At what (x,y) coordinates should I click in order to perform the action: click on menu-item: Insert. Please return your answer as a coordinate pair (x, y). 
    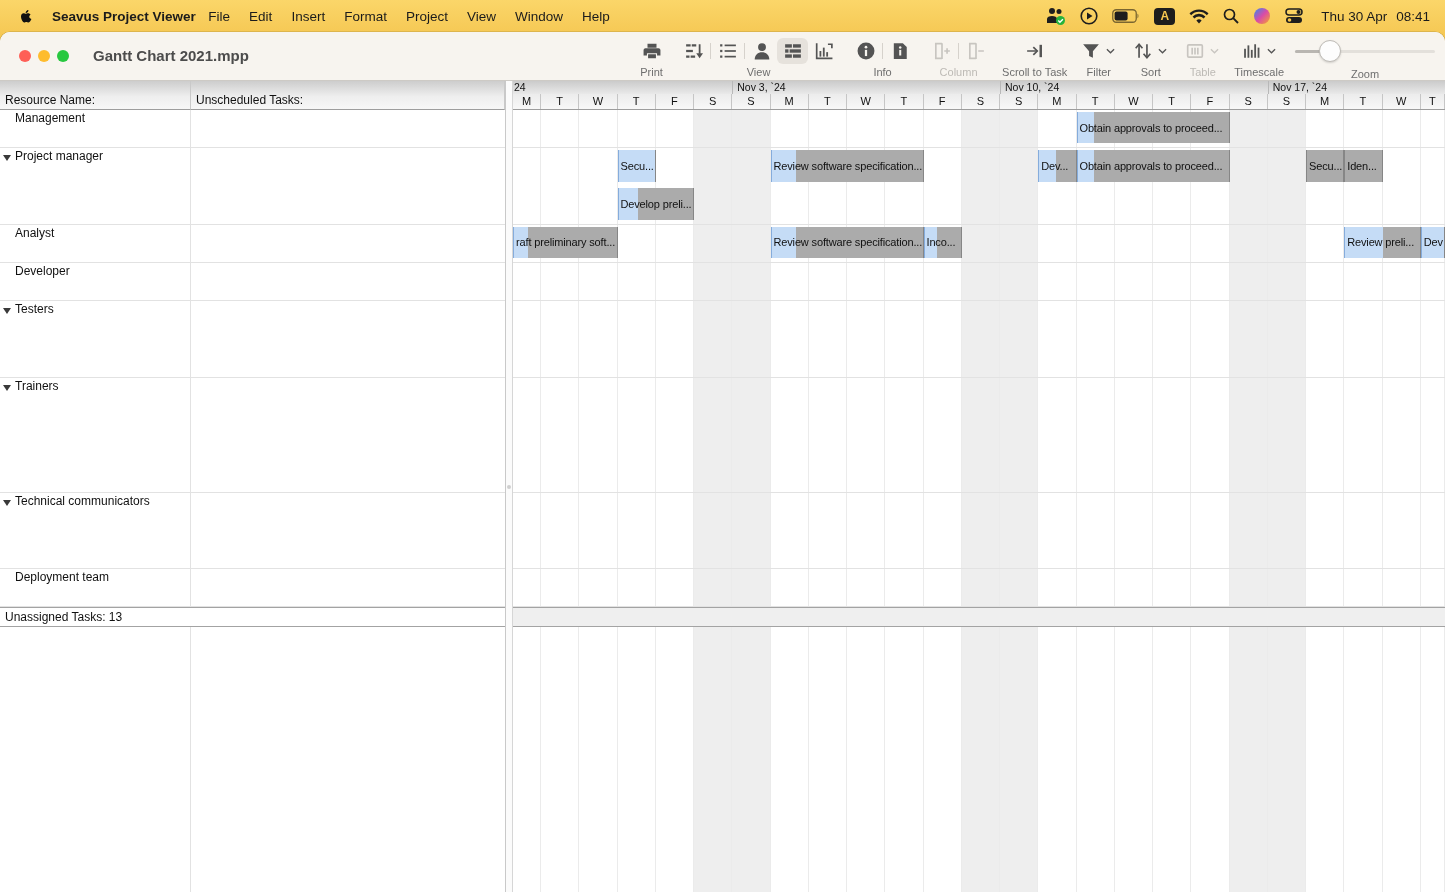
    Looking at the image, I should click on (308, 16).